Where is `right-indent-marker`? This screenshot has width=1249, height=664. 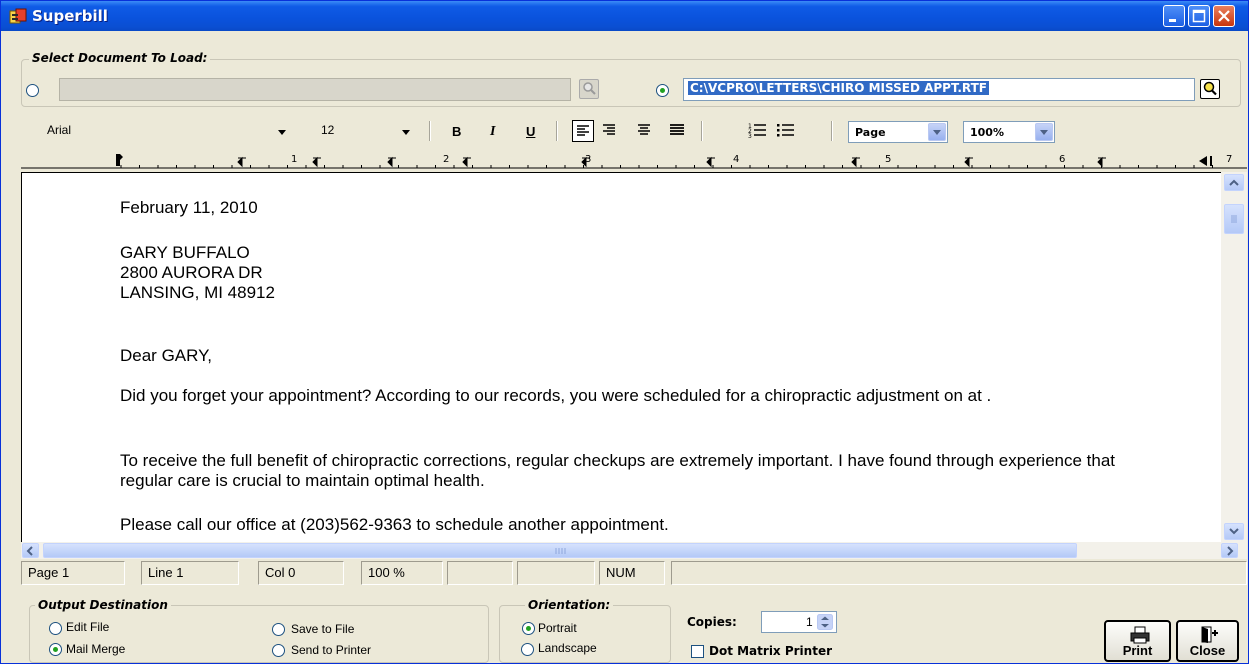 right-indent-marker is located at coordinates (1203, 161).